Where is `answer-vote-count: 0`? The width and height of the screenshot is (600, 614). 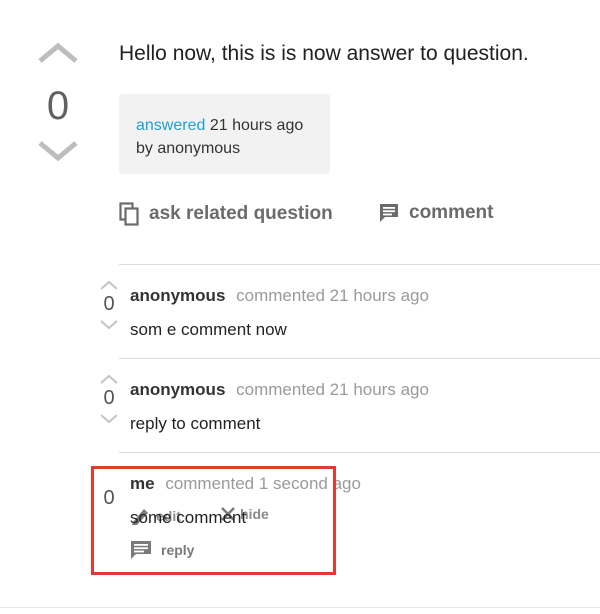
answer-vote-count: 0 is located at coordinates (58, 106).